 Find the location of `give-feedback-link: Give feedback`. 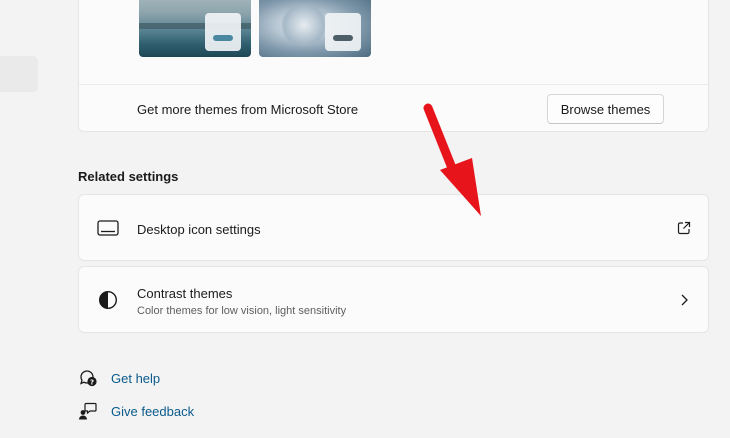

give-feedback-link: Give feedback is located at coordinates (136, 411).